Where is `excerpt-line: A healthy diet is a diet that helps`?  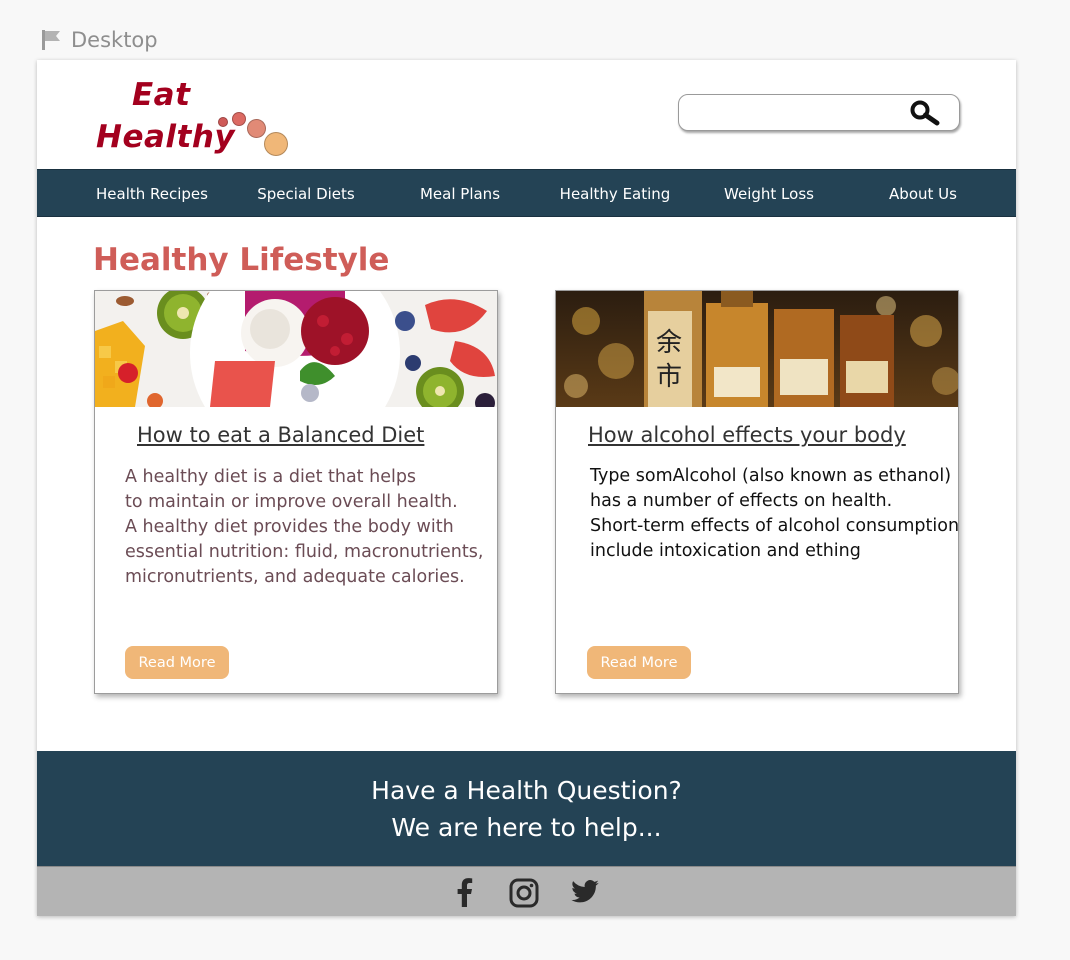 excerpt-line: A healthy diet is a diet that helps is located at coordinates (271, 477).